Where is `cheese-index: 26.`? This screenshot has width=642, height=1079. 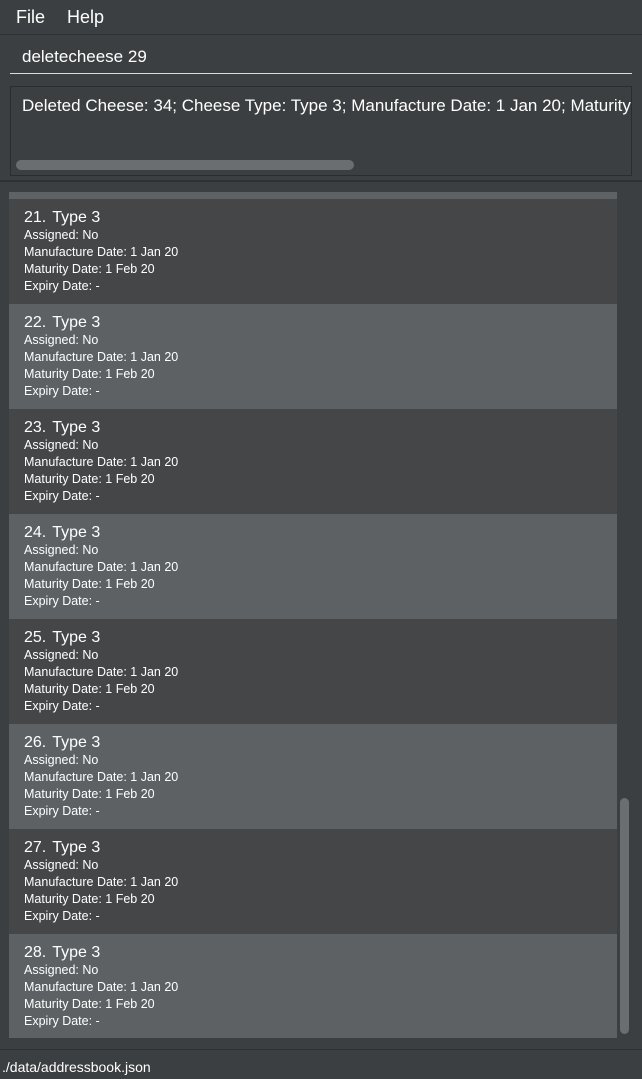
cheese-index: 26. is located at coordinates (35, 742).